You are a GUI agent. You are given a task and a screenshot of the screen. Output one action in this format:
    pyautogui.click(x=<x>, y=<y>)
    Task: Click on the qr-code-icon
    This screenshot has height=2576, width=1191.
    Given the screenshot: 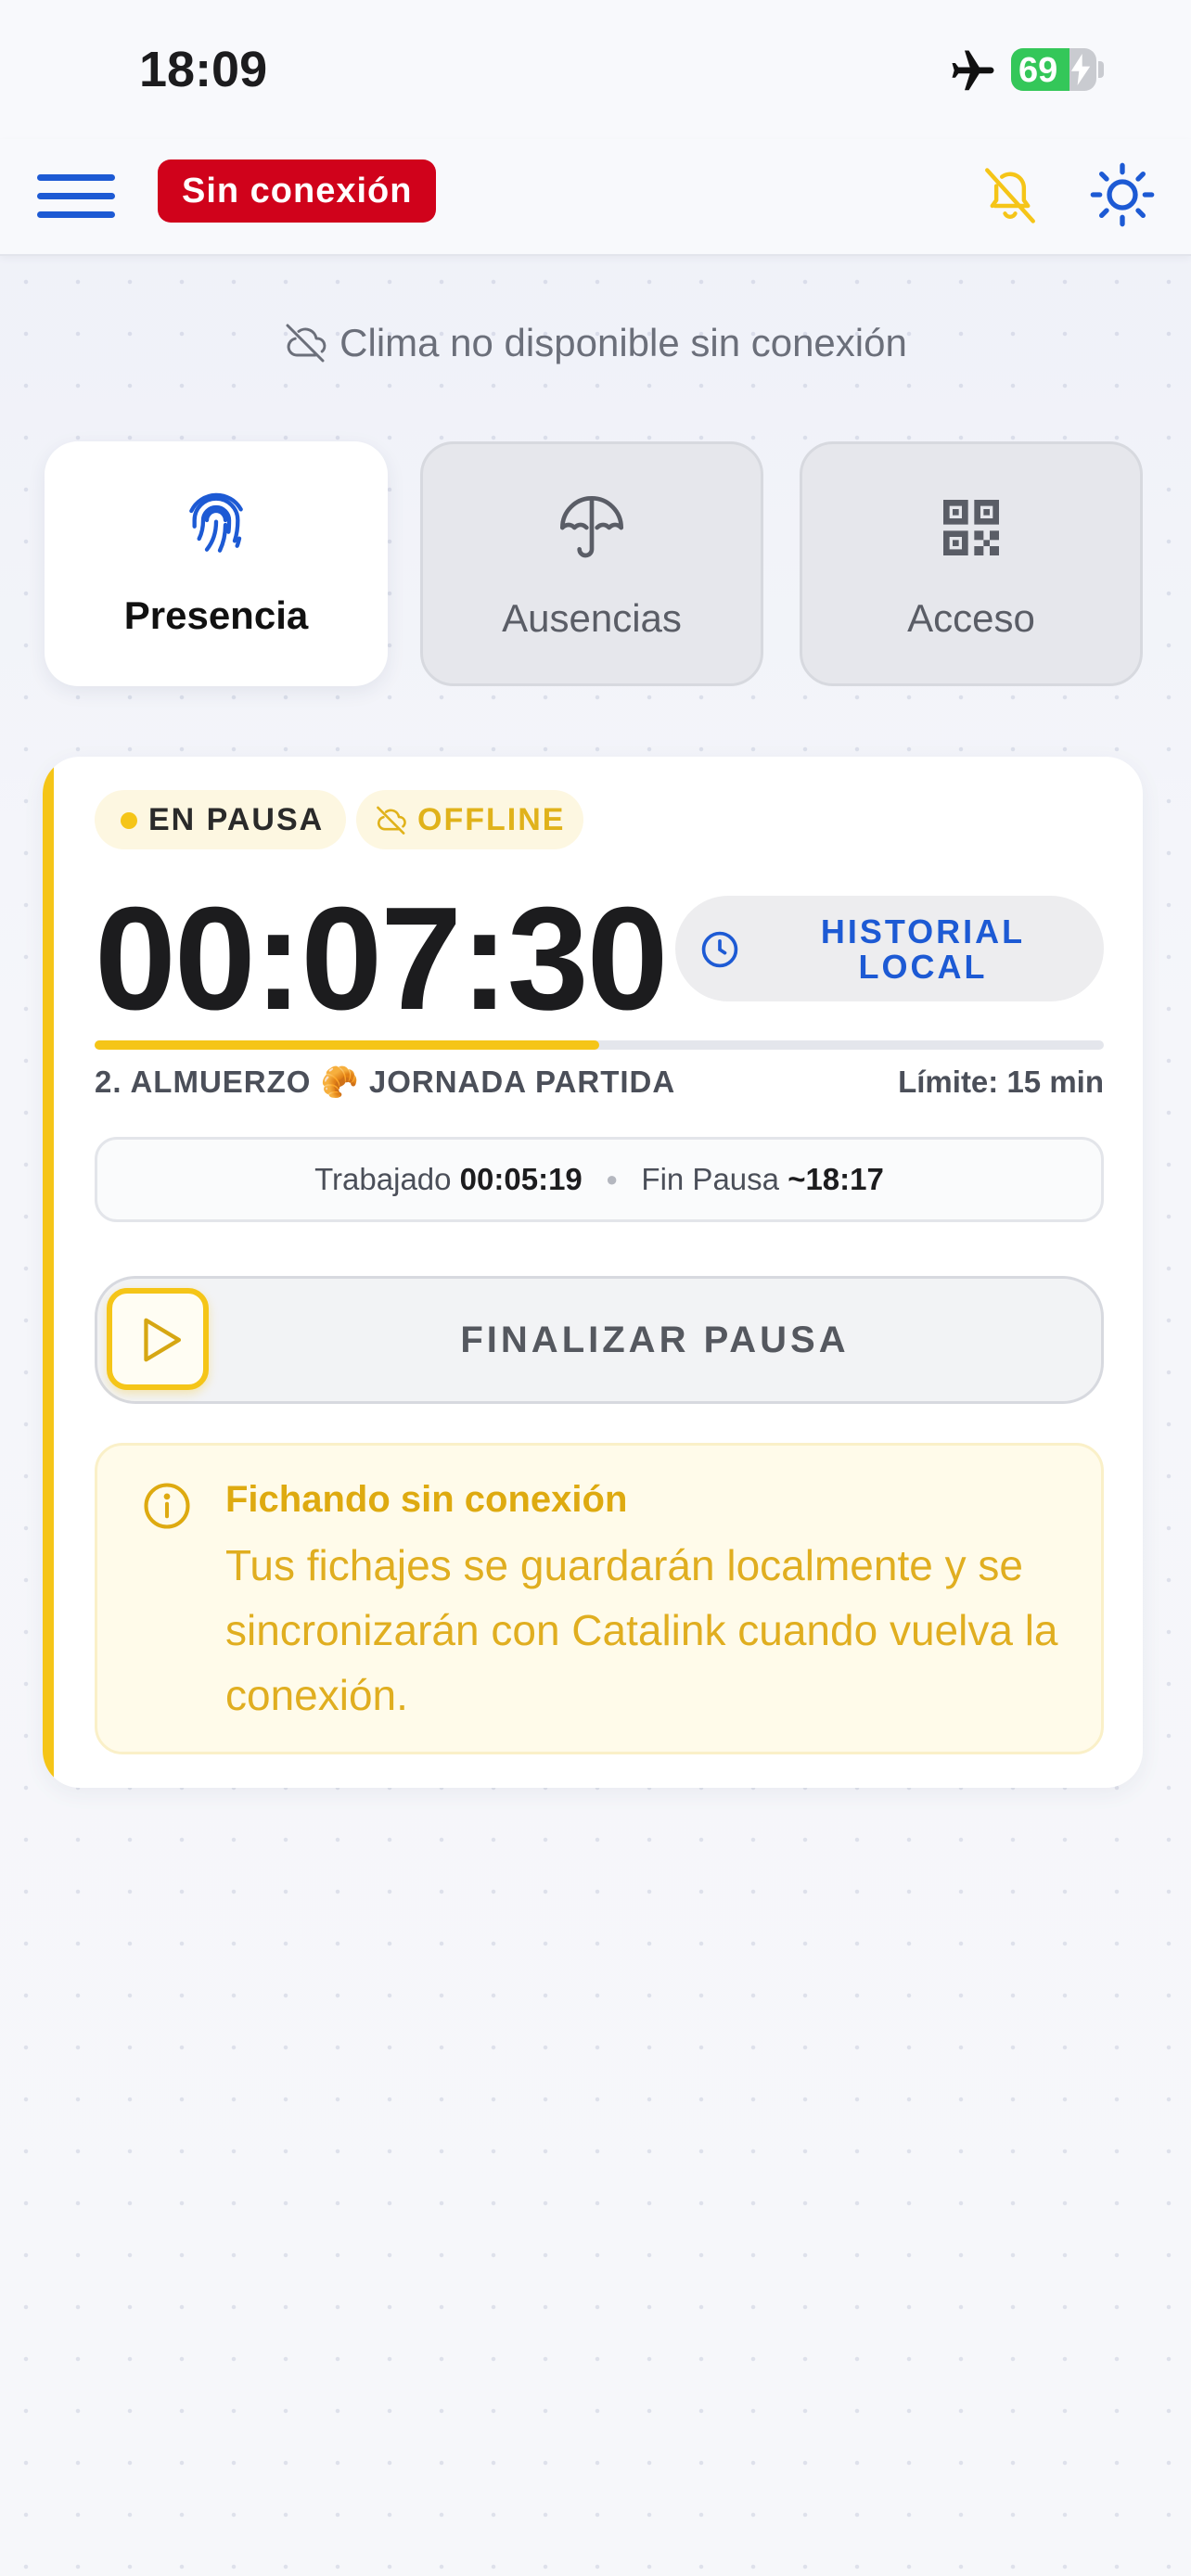 What is the action you would take?
    pyautogui.click(x=971, y=528)
    